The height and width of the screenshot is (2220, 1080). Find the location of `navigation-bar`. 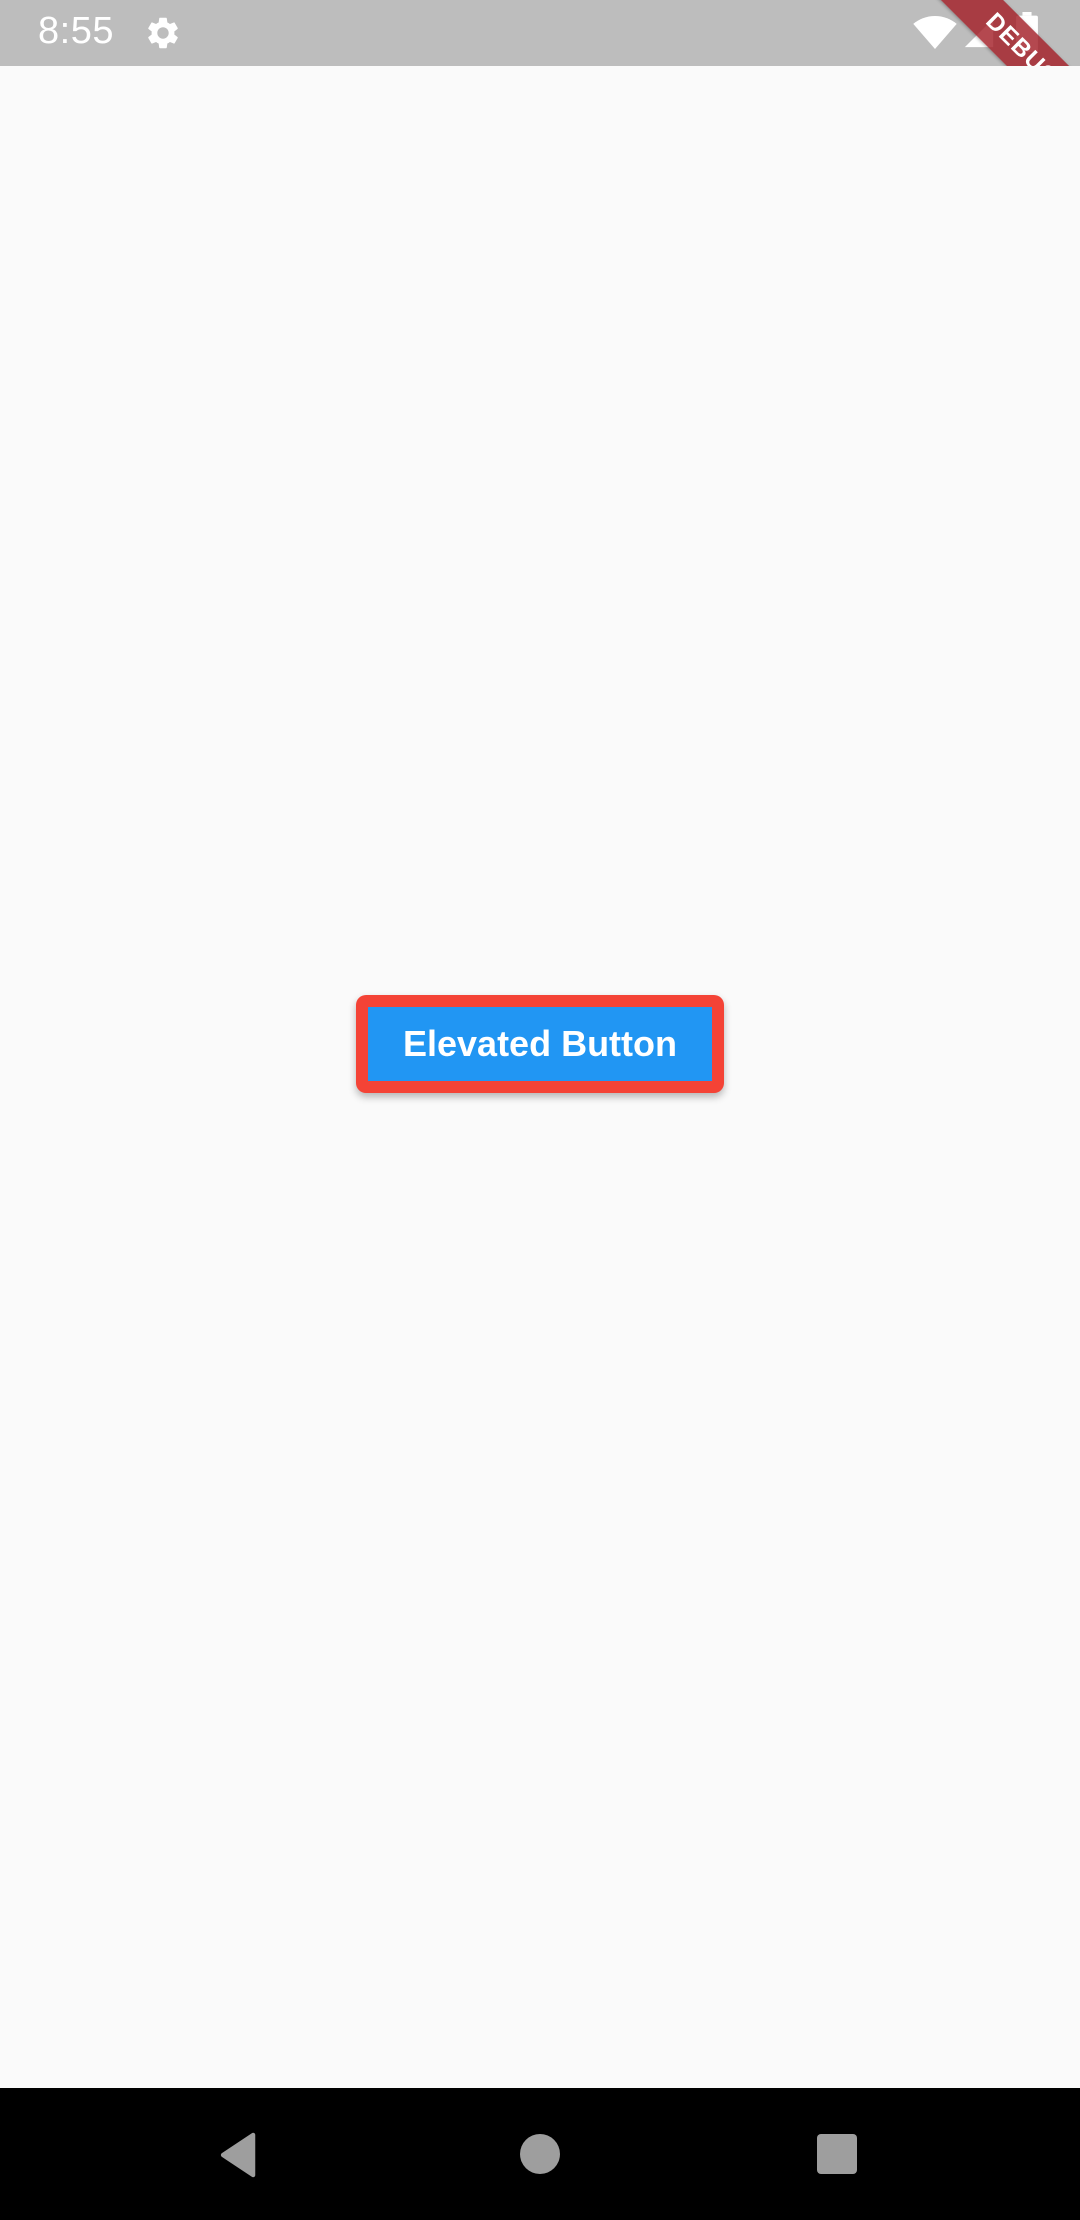

navigation-bar is located at coordinates (540, 2154).